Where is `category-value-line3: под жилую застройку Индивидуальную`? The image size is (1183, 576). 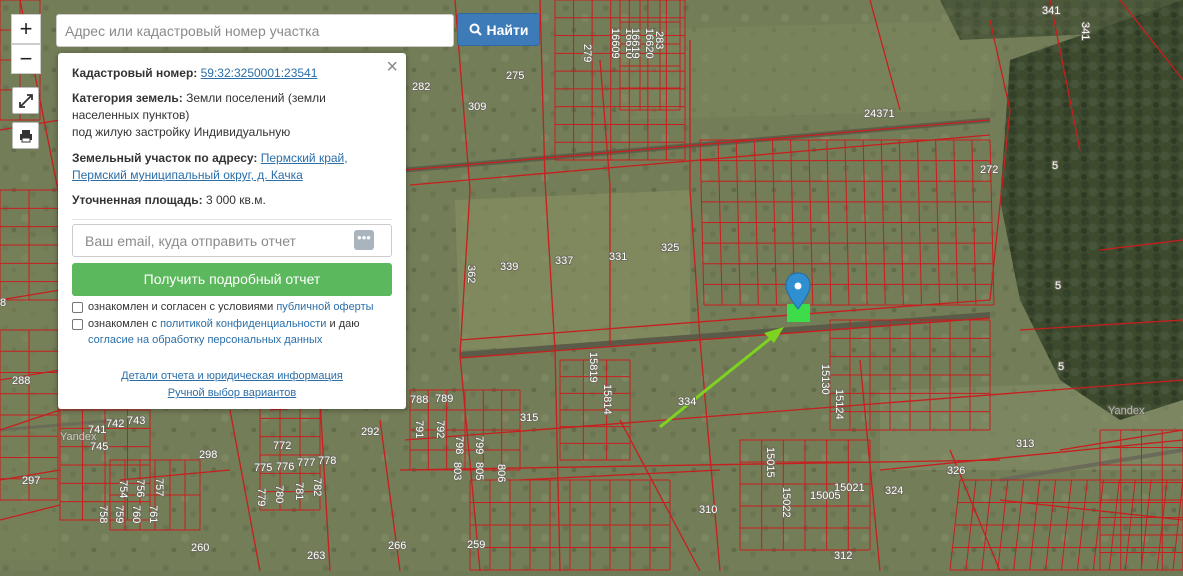
category-value-line3: под жилую застройку Индивидуальную is located at coordinates (181, 132).